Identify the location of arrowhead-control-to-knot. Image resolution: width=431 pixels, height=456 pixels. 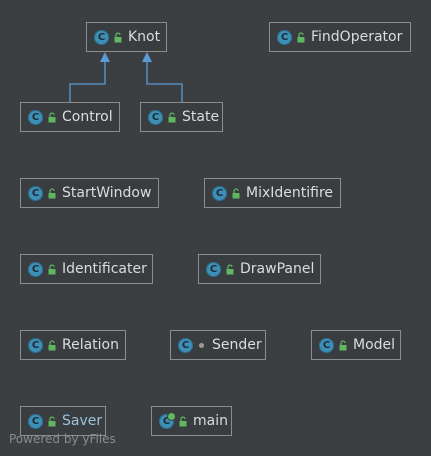
(105, 57).